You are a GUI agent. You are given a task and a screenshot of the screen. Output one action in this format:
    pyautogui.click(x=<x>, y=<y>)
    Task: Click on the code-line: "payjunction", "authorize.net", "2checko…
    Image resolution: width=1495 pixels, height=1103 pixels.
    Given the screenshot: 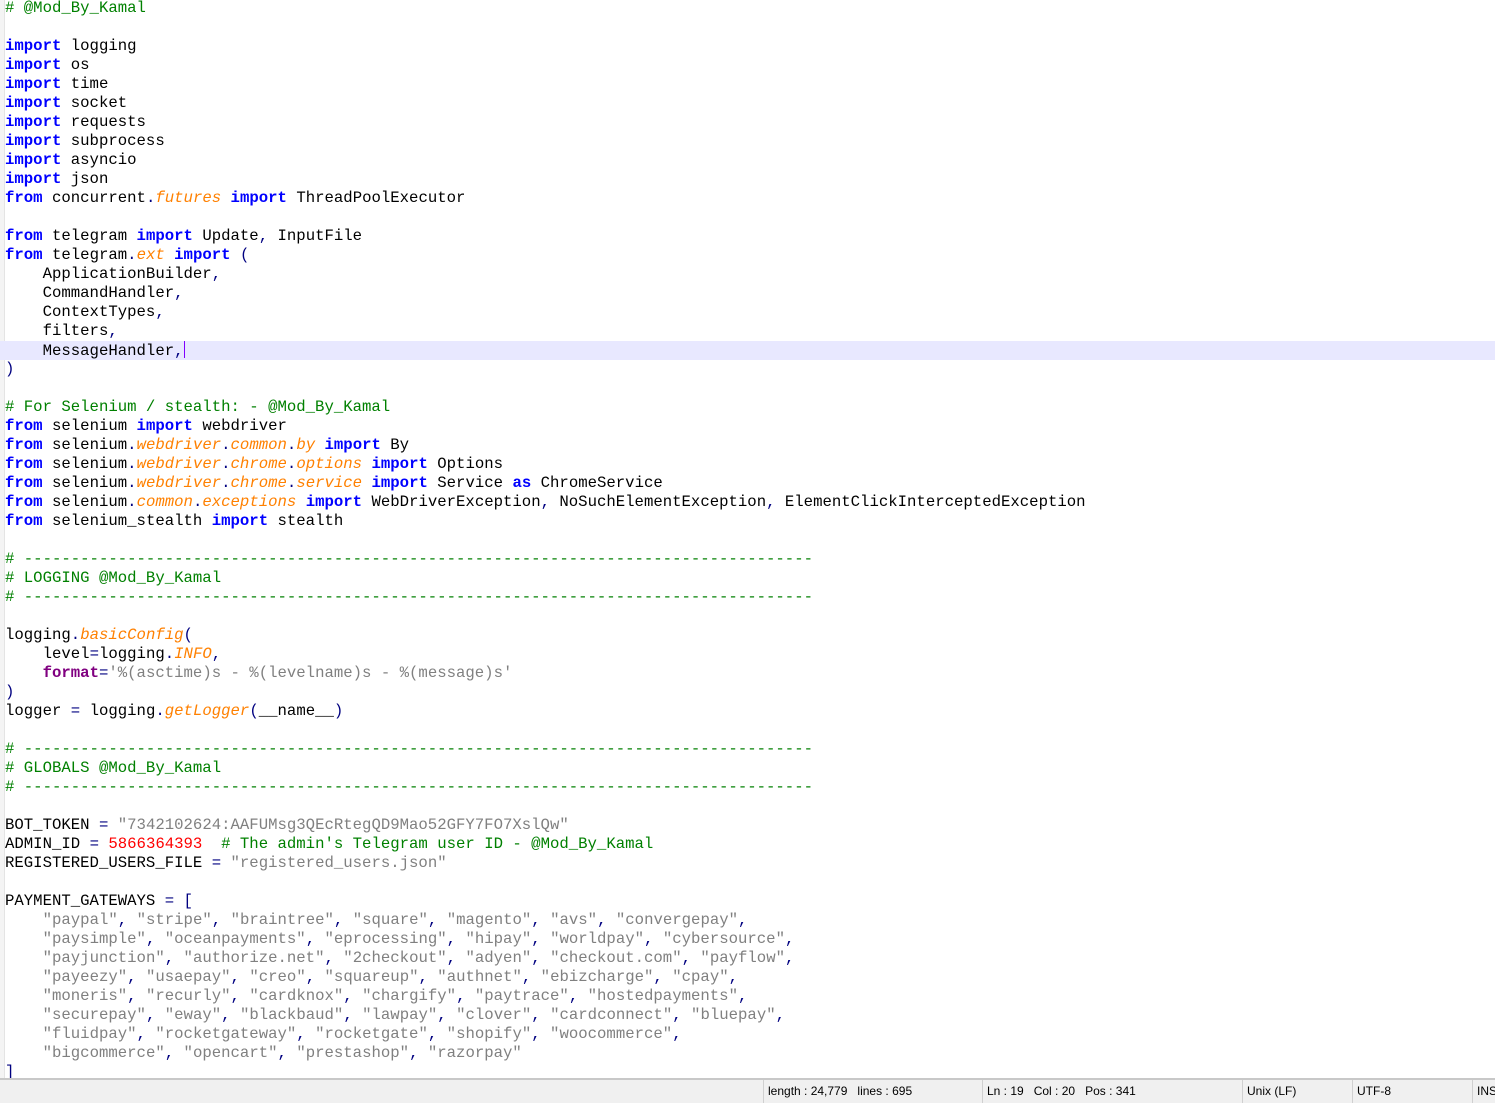 What is the action you would take?
    pyautogui.click(x=750, y=958)
    